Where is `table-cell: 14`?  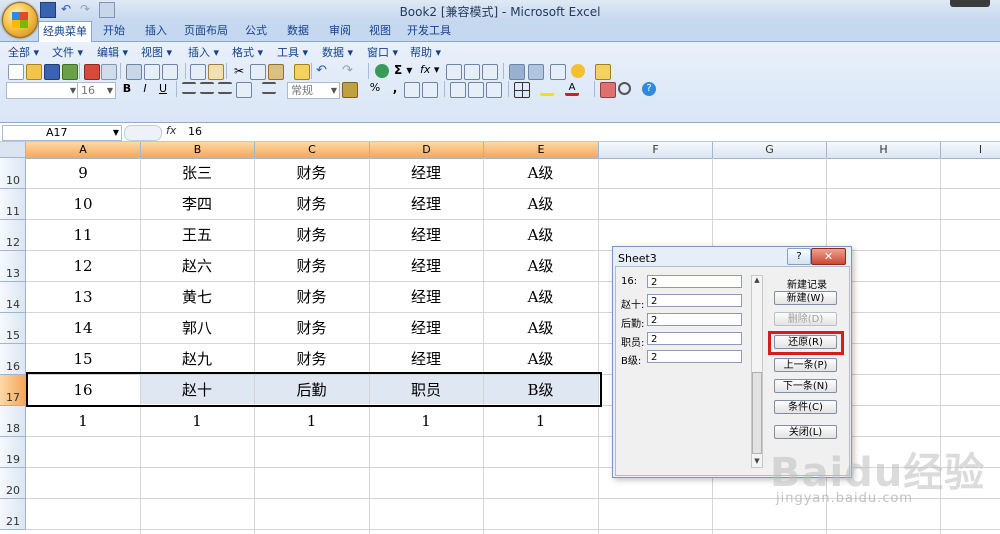
table-cell: 14 is located at coordinates (83, 328).